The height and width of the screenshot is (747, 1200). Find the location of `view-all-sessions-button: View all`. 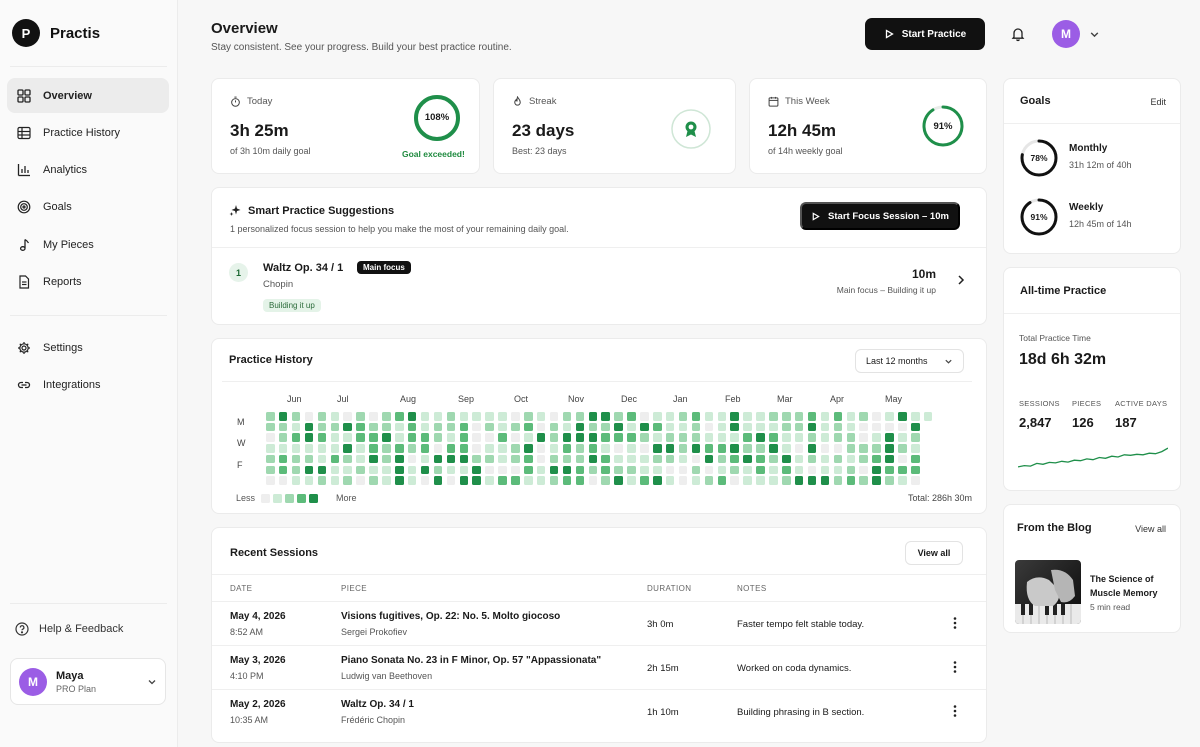

view-all-sessions-button: View all is located at coordinates (934, 553).